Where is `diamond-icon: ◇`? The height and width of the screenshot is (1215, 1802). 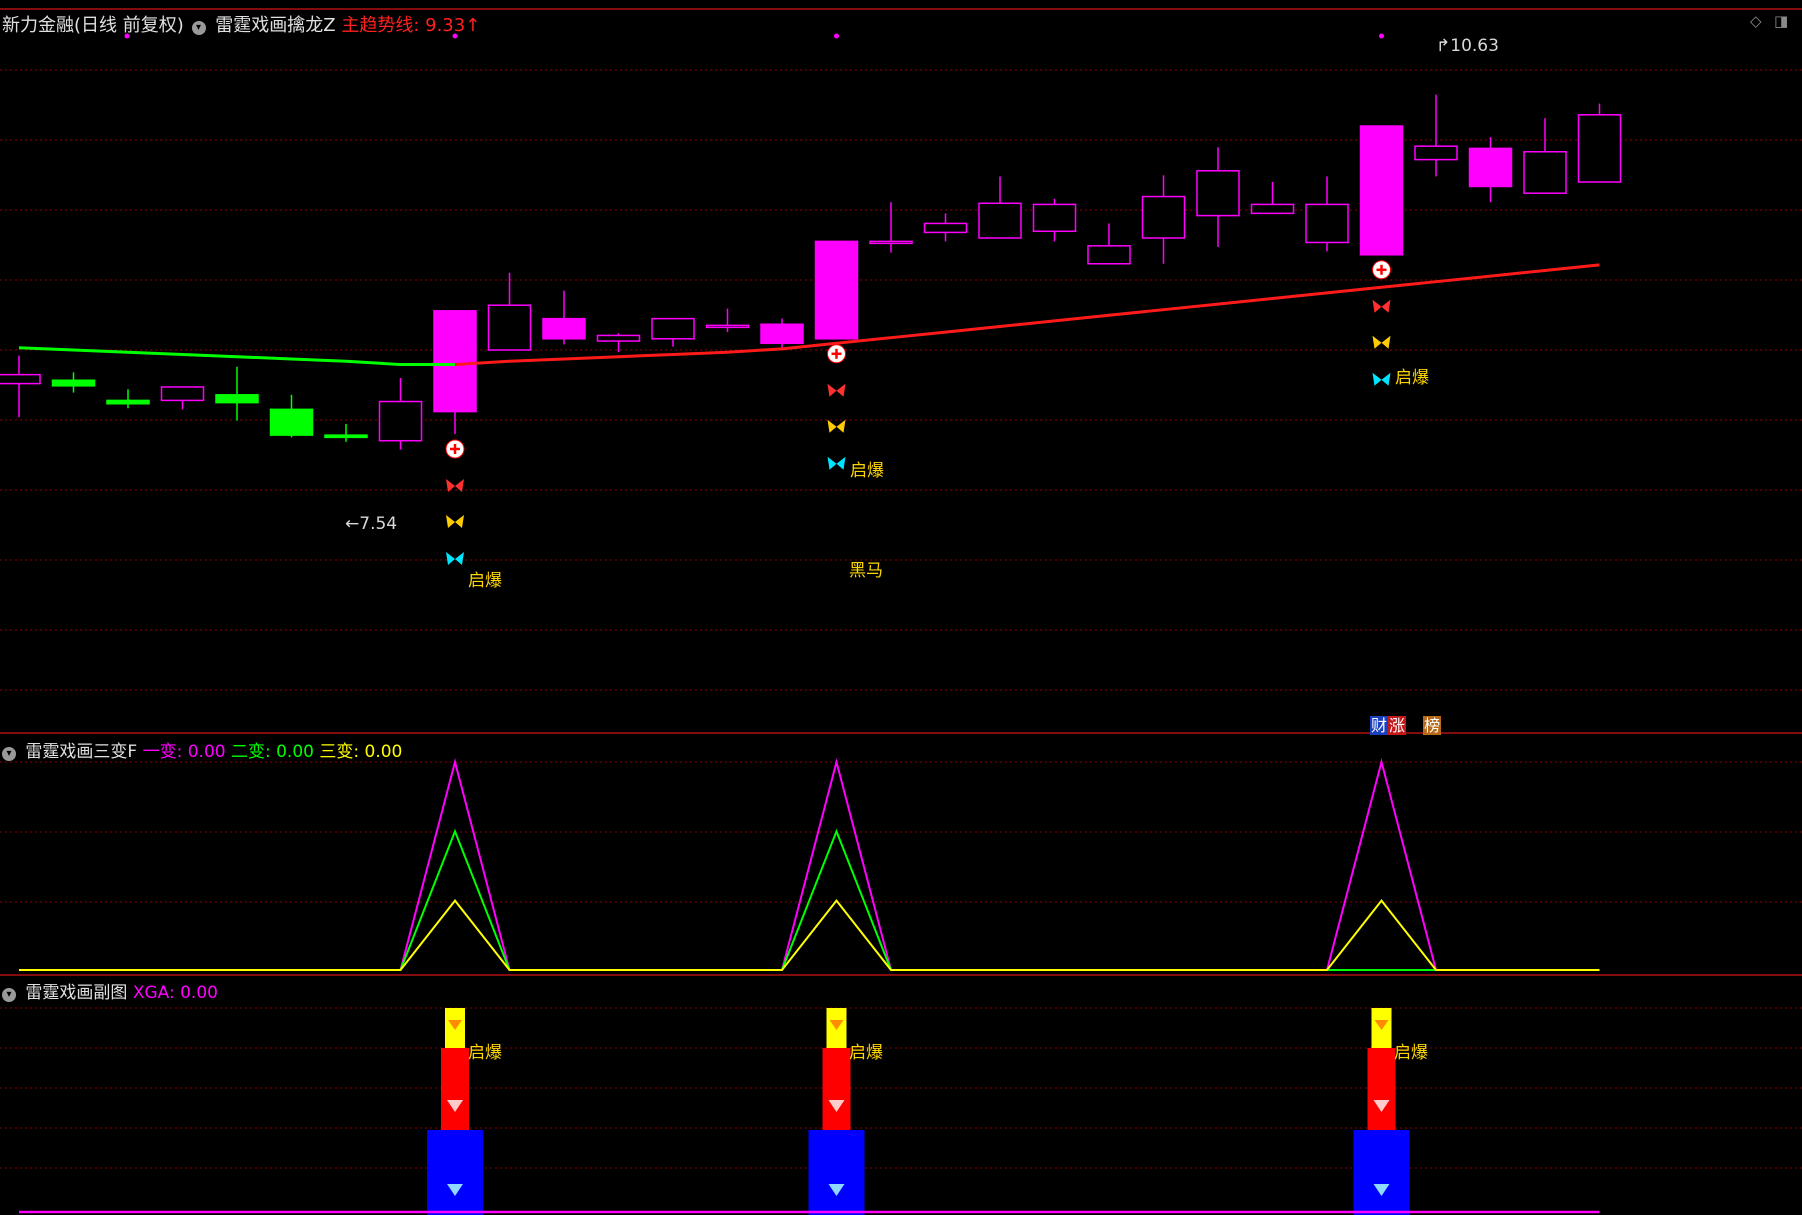
diamond-icon: ◇ is located at coordinates (1756, 21).